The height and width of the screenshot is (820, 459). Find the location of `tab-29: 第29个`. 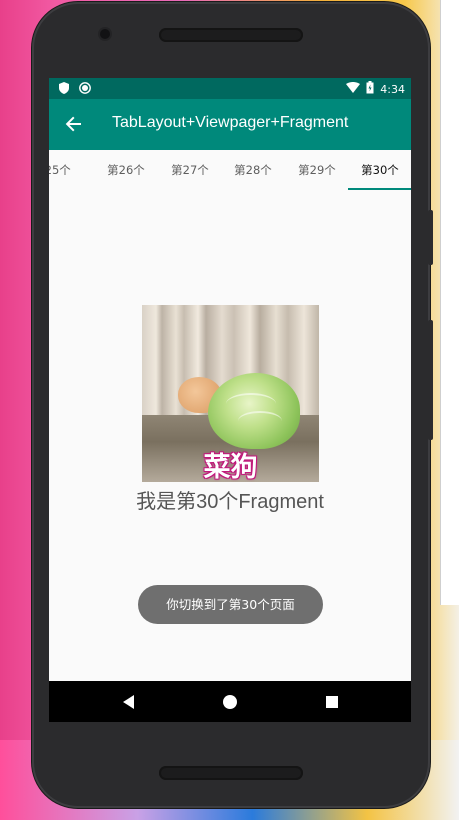

tab-29: 第29个 is located at coordinates (317, 170).